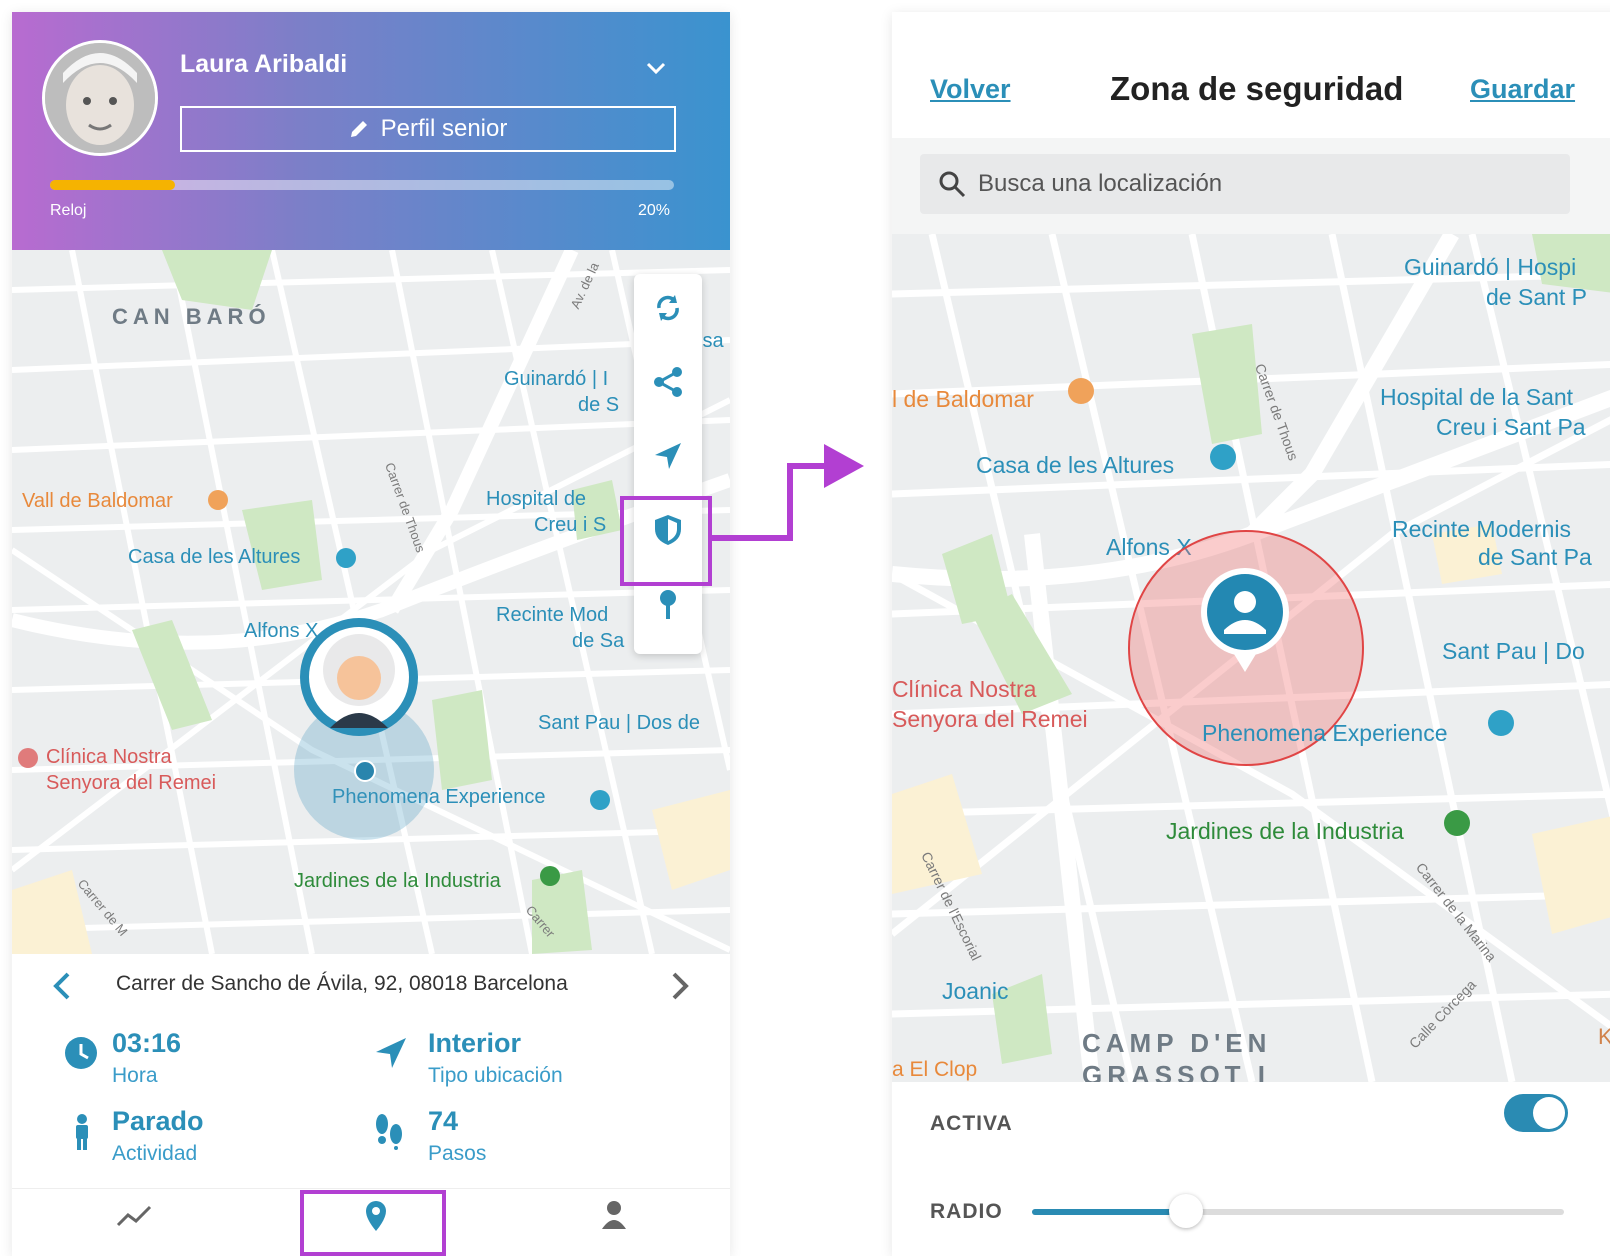 The height and width of the screenshot is (1256, 1610). What do you see at coordinates (966, 1211) in the screenshot?
I see `radius-label: RADIO` at bounding box center [966, 1211].